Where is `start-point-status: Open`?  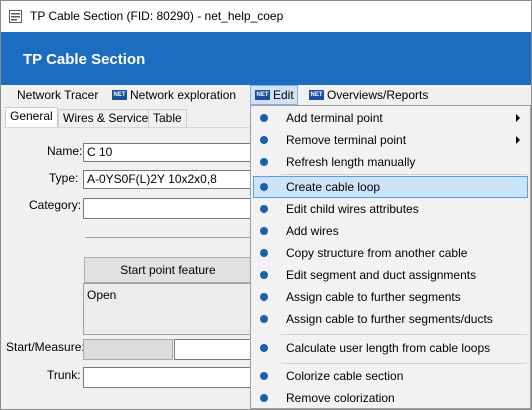 start-point-status: Open is located at coordinates (102, 295).